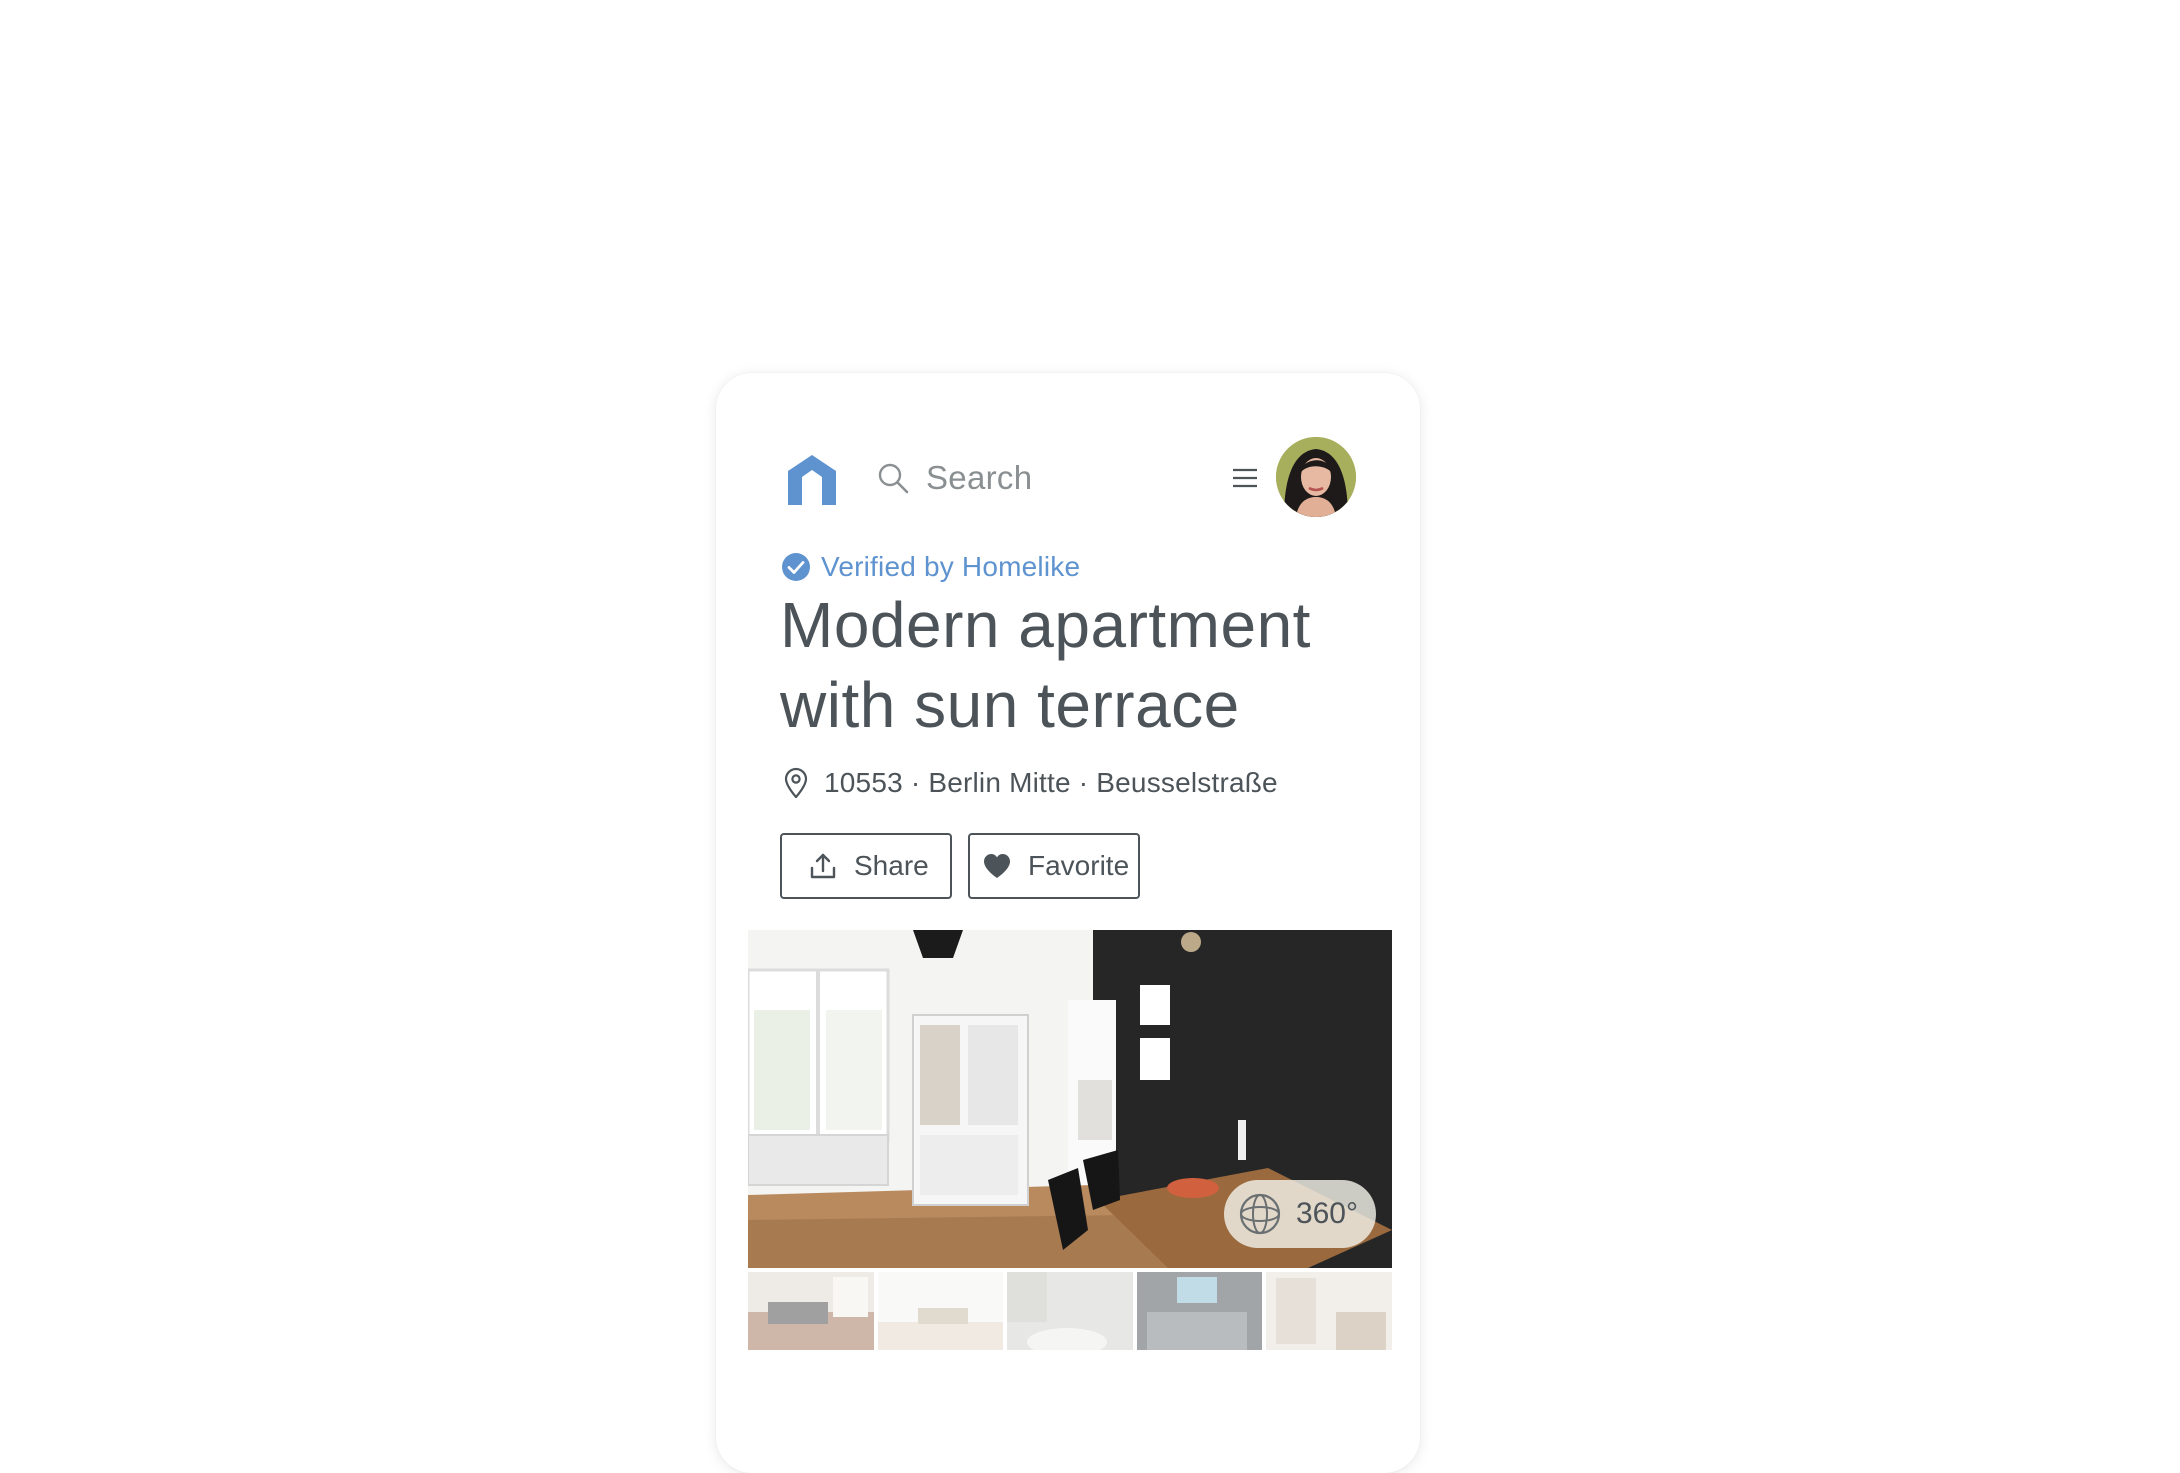 The width and height of the screenshot is (2180, 1473). I want to click on share-label: Share, so click(891, 865).